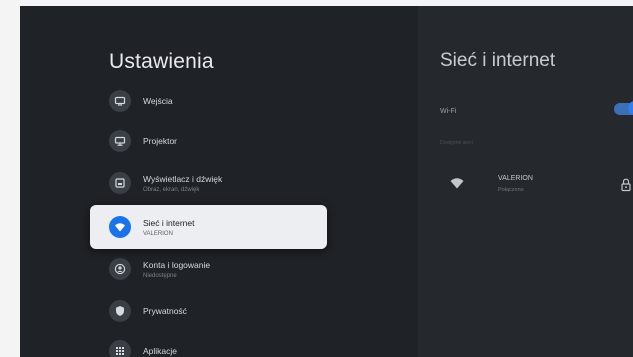 This screenshot has width=633, height=357. Describe the element at coordinates (498, 60) in the screenshot. I see `network-panel-title: Sieć i internet` at that location.